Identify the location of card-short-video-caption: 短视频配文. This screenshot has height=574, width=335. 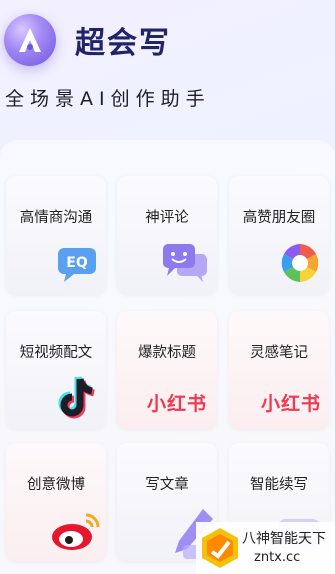
(56, 370).